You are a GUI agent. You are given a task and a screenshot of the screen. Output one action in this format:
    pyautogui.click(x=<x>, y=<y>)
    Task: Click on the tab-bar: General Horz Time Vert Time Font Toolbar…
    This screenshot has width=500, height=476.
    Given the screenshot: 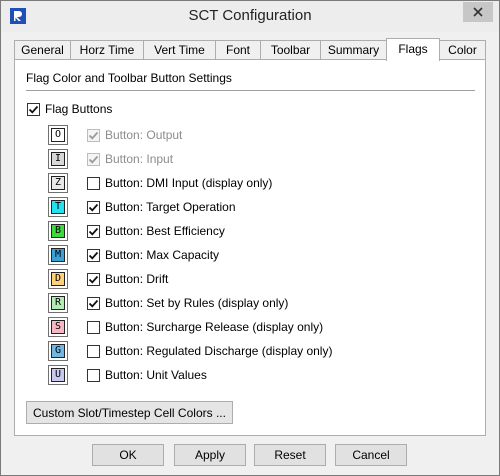 What is the action you would take?
    pyautogui.click(x=250, y=49)
    